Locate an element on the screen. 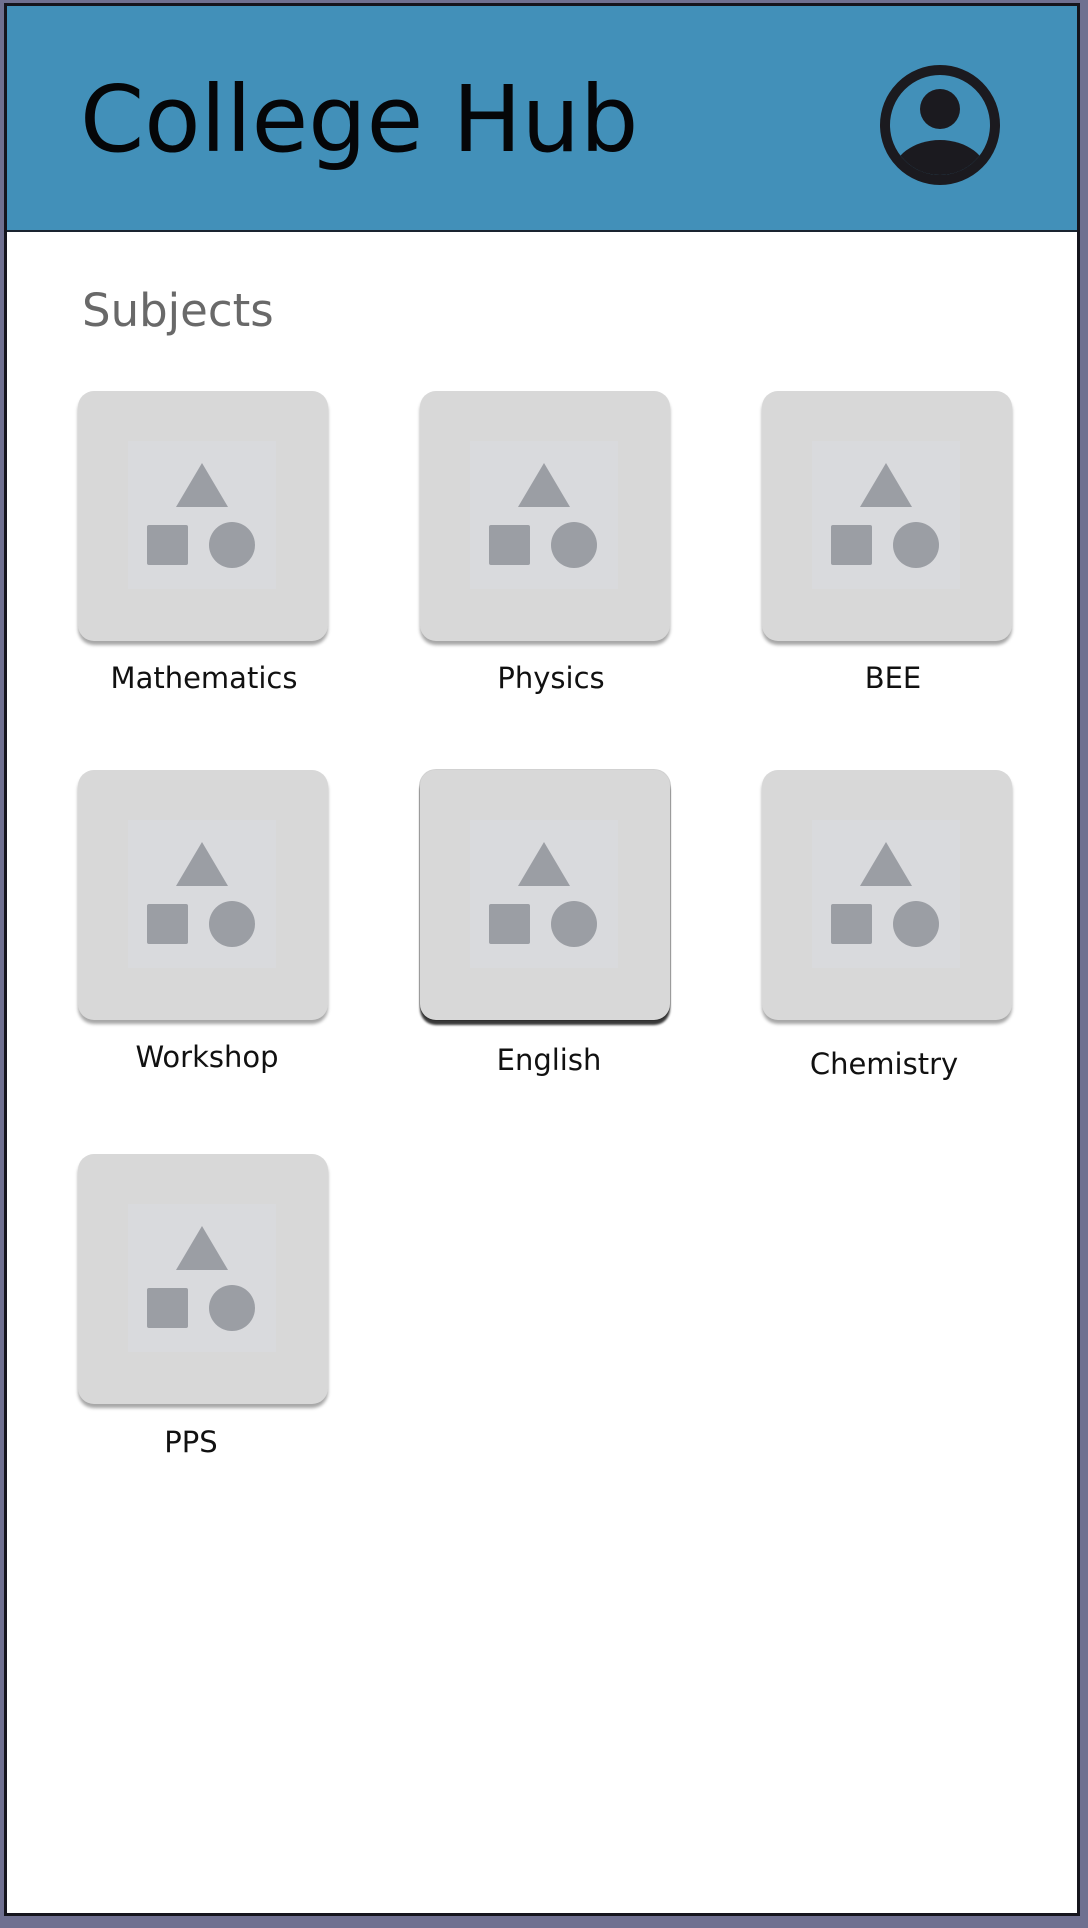  subject-label-bee: BEE is located at coordinates (893, 678).